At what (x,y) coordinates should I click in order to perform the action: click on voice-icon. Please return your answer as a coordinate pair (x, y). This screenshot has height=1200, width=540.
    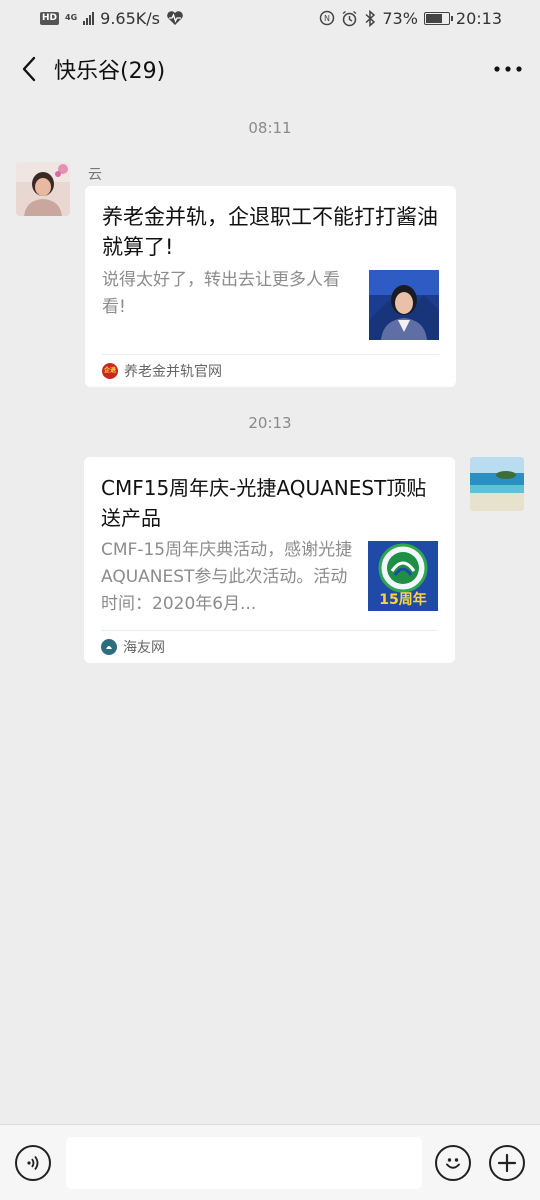
    Looking at the image, I should click on (33, 1163).